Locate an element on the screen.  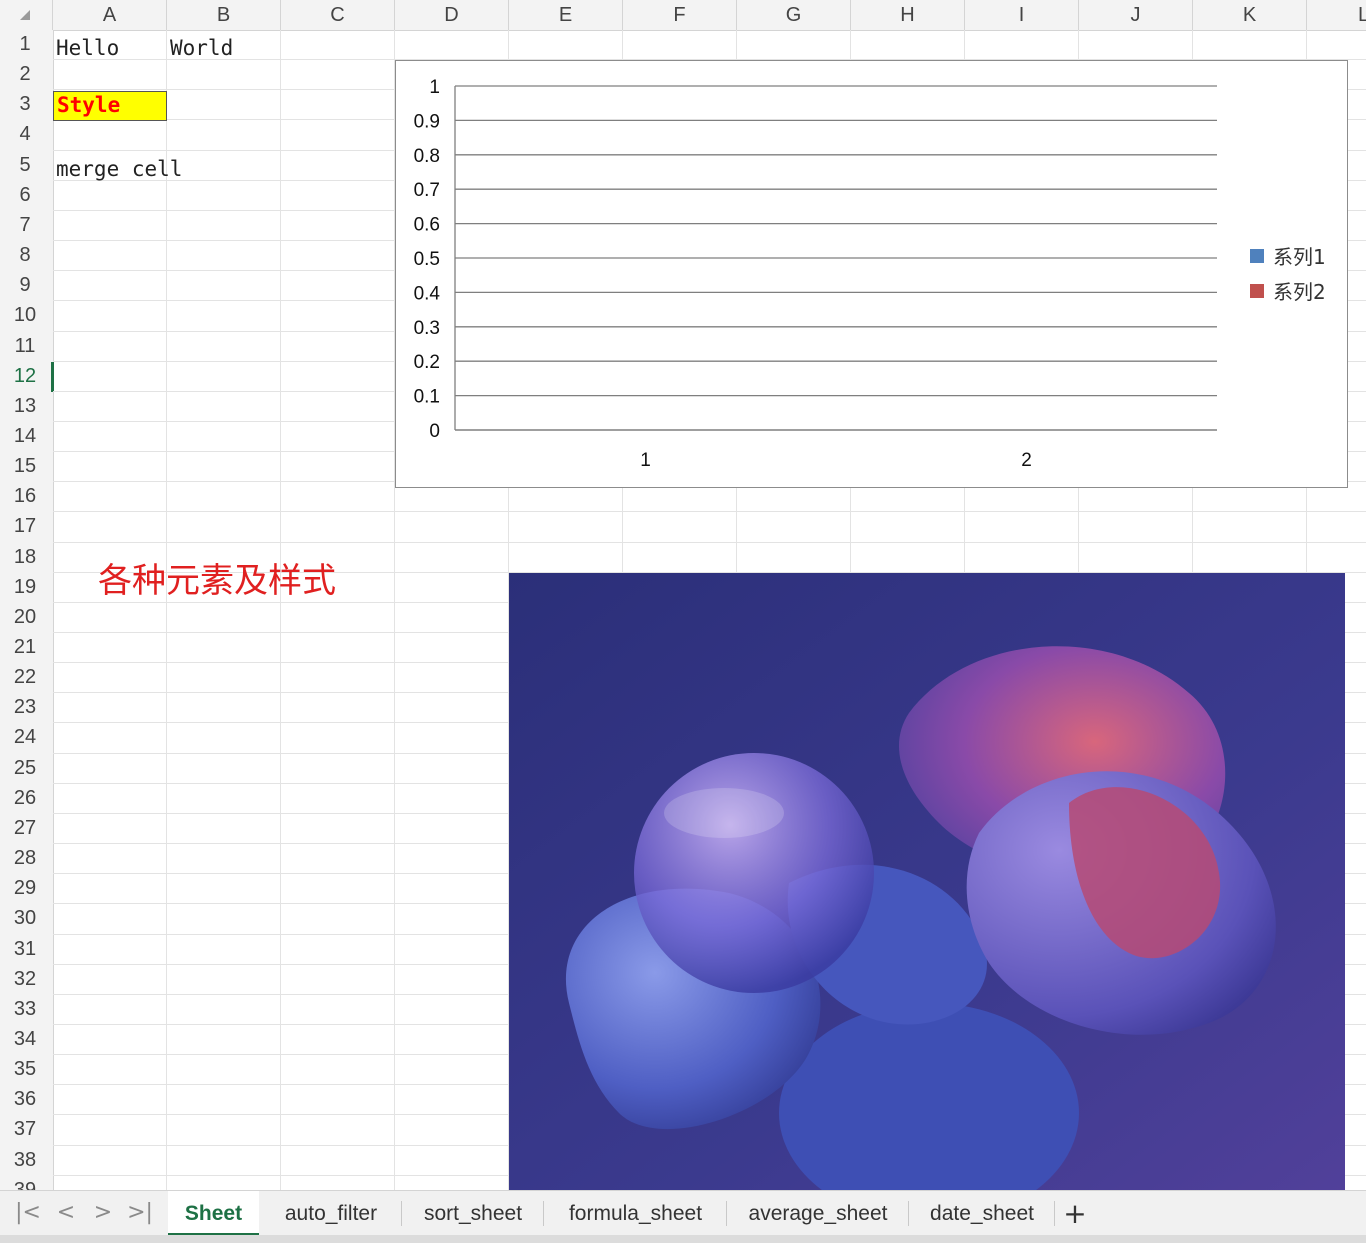
column-header-e: E is located at coordinates (566, 15).